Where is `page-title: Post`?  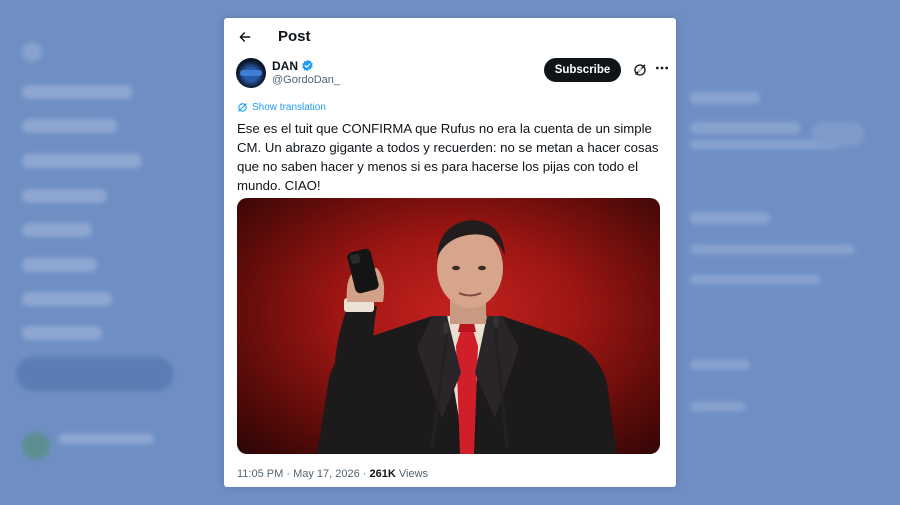 page-title: Post is located at coordinates (294, 36).